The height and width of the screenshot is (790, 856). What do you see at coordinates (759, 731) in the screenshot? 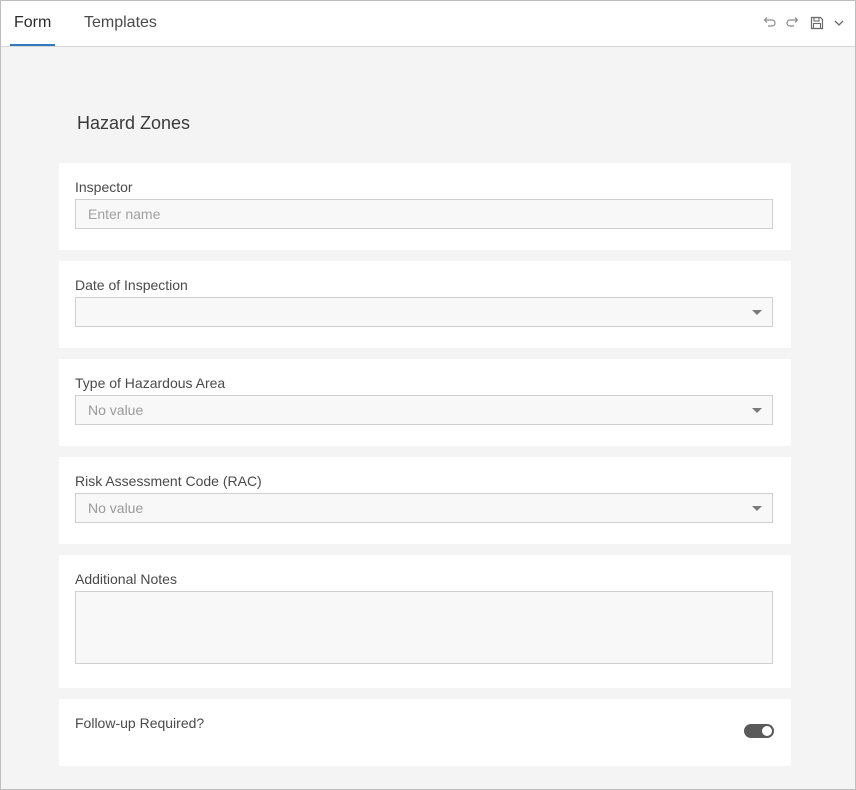
I see `follow-up-toggle` at bounding box center [759, 731].